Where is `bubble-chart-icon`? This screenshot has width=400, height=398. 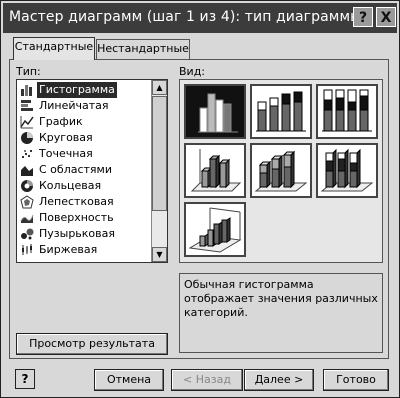
bubble-chart-icon is located at coordinates (27, 234).